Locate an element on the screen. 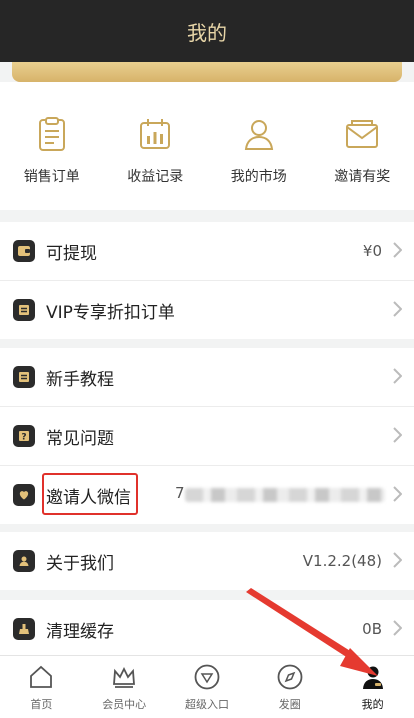 This screenshot has height=718, width=414. inviter-wechat-value: 7 is located at coordinates (180, 493).